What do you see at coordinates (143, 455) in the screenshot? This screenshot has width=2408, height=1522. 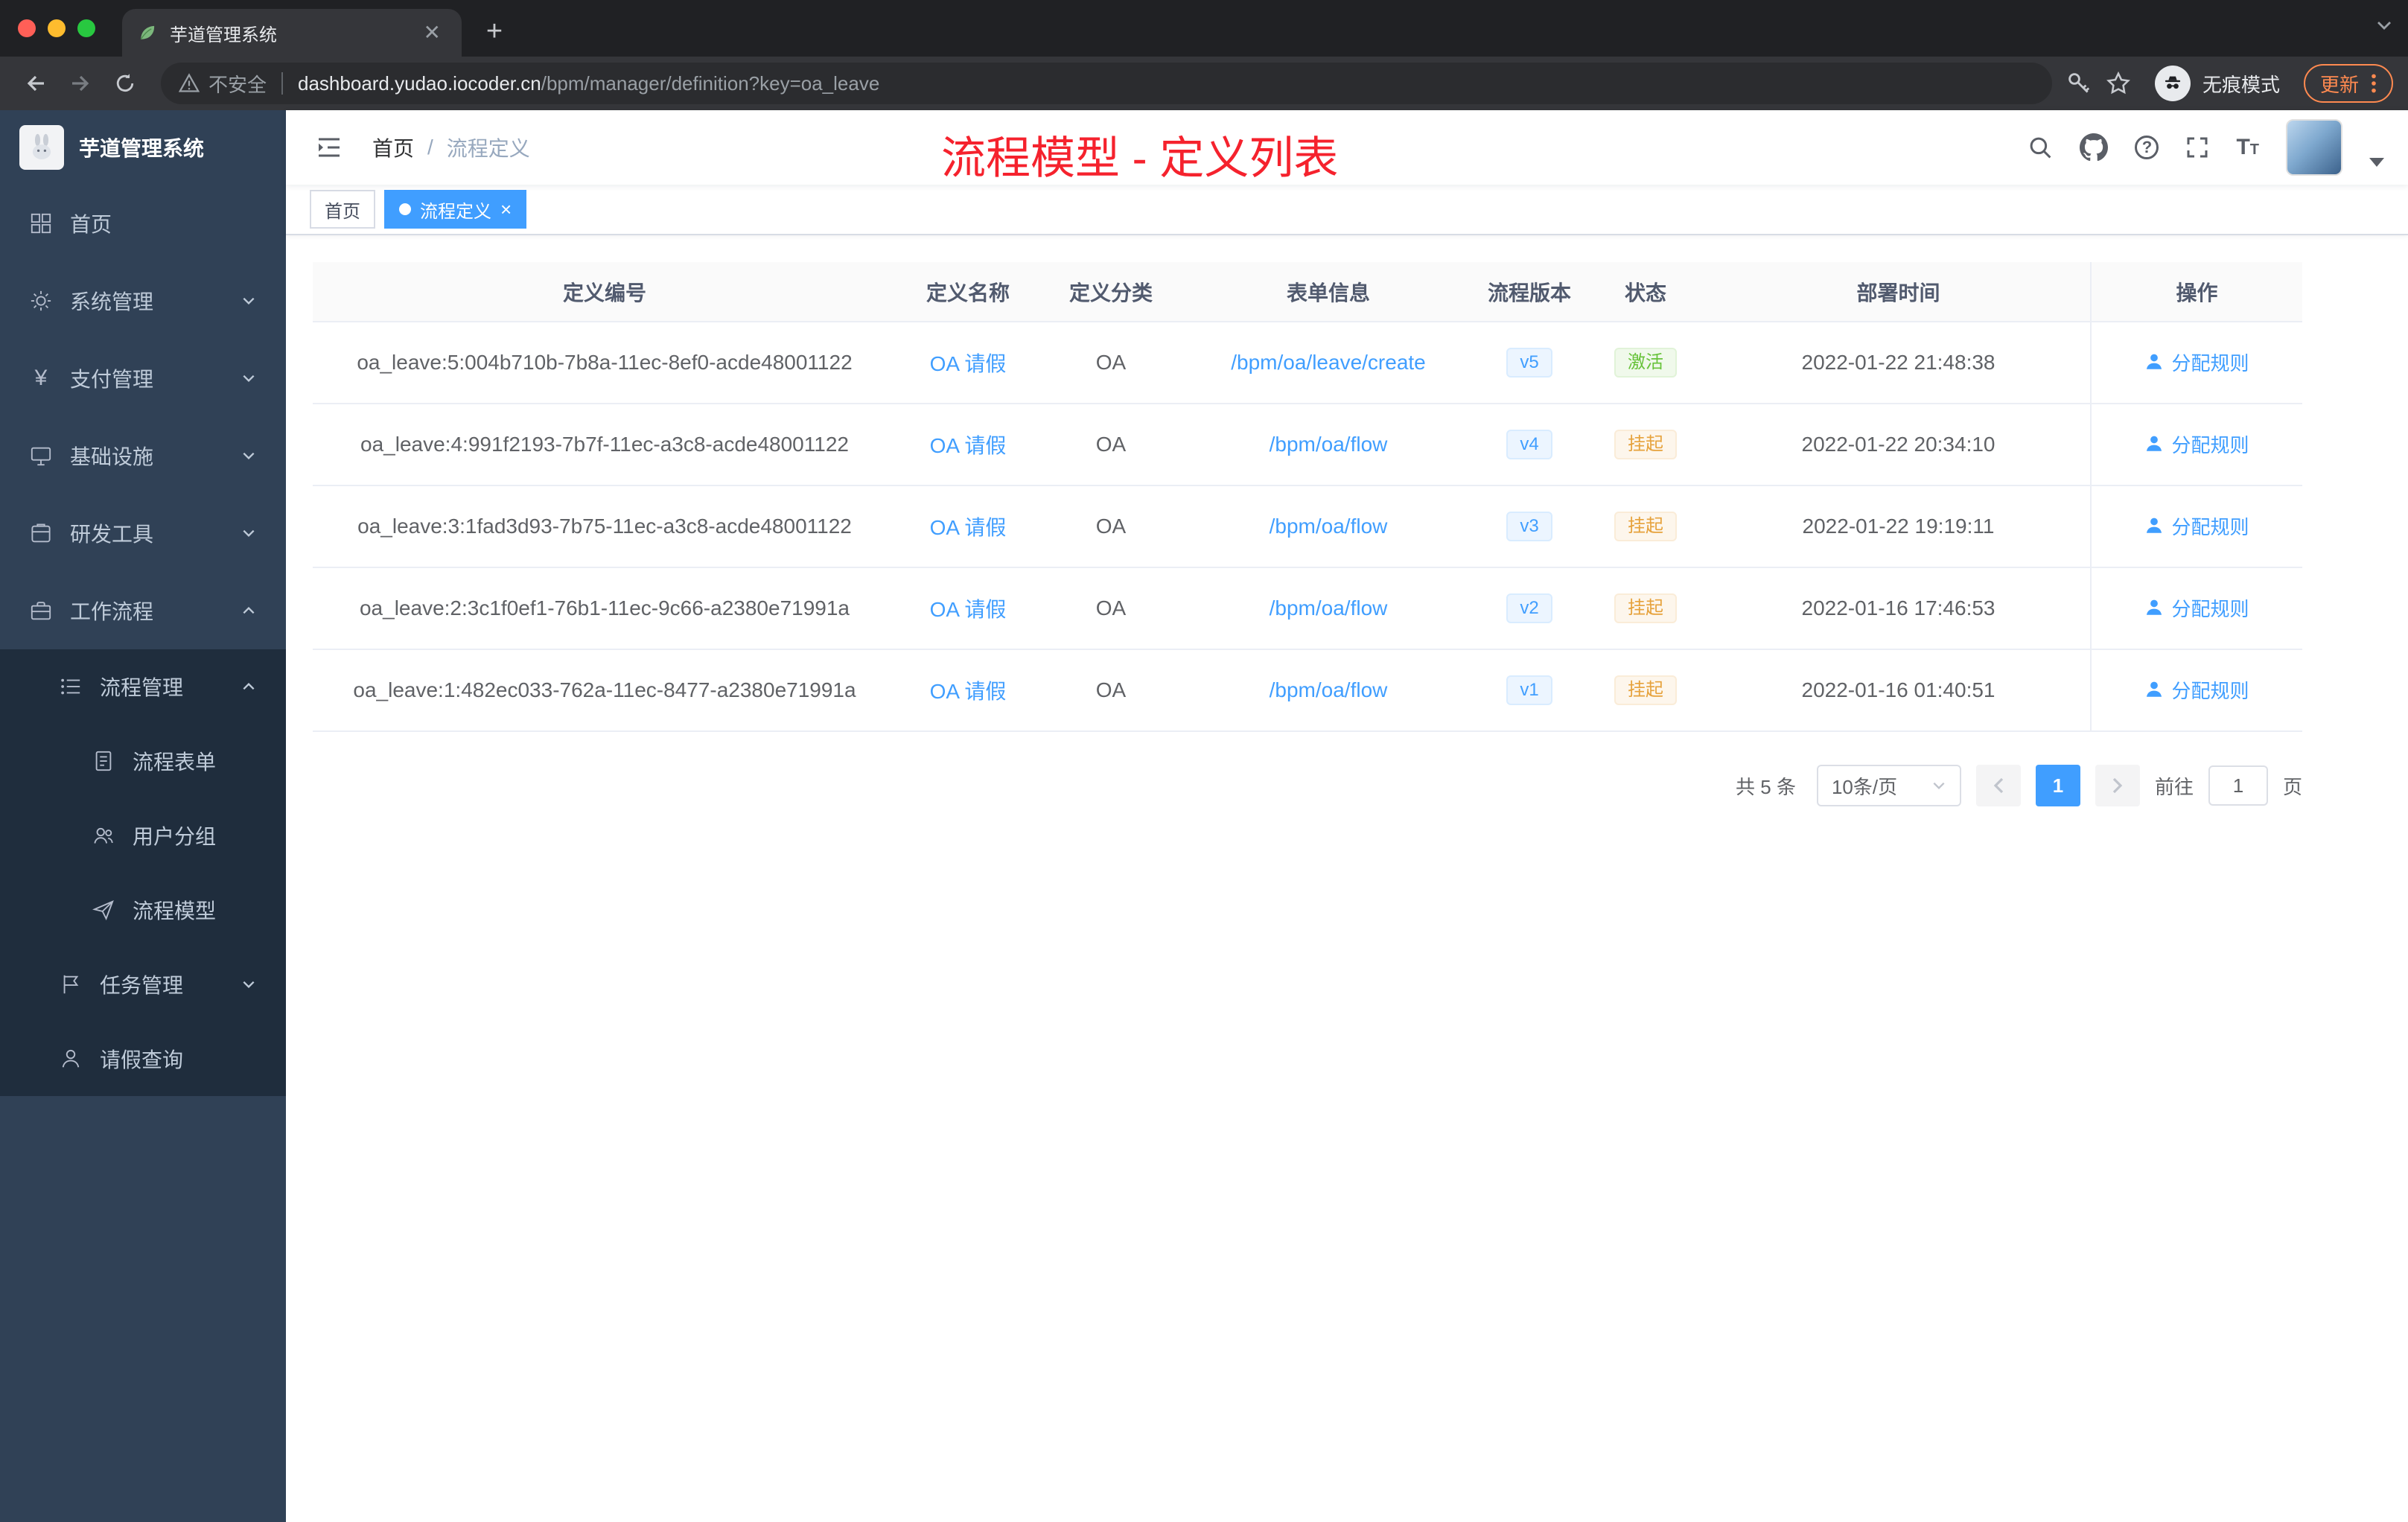 I see `sidebar-item-infrastructure: 基础设施` at bounding box center [143, 455].